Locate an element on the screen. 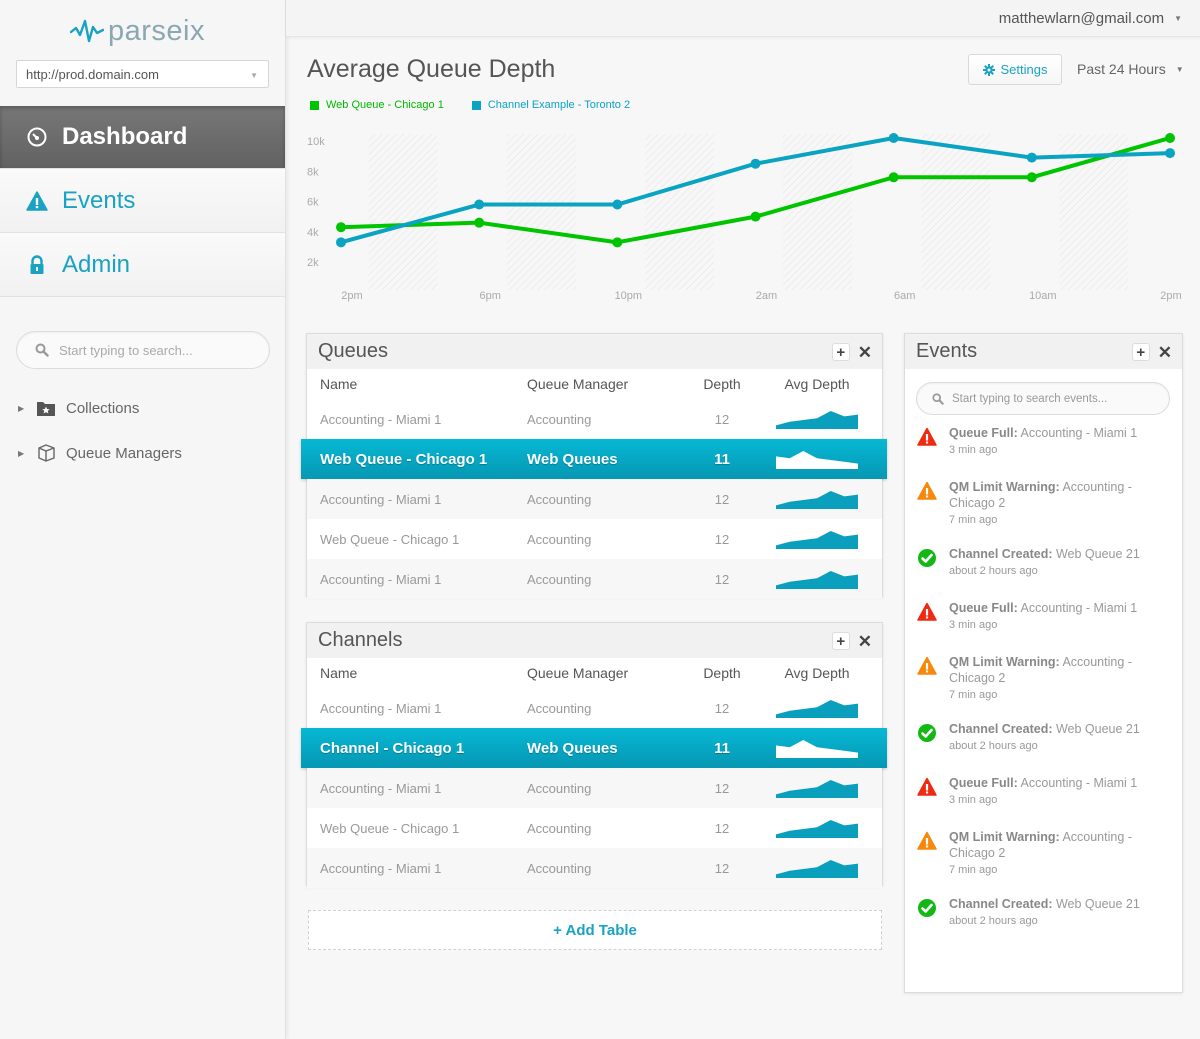 The width and height of the screenshot is (1200, 1039). settings-button: Settings is located at coordinates (1015, 69).